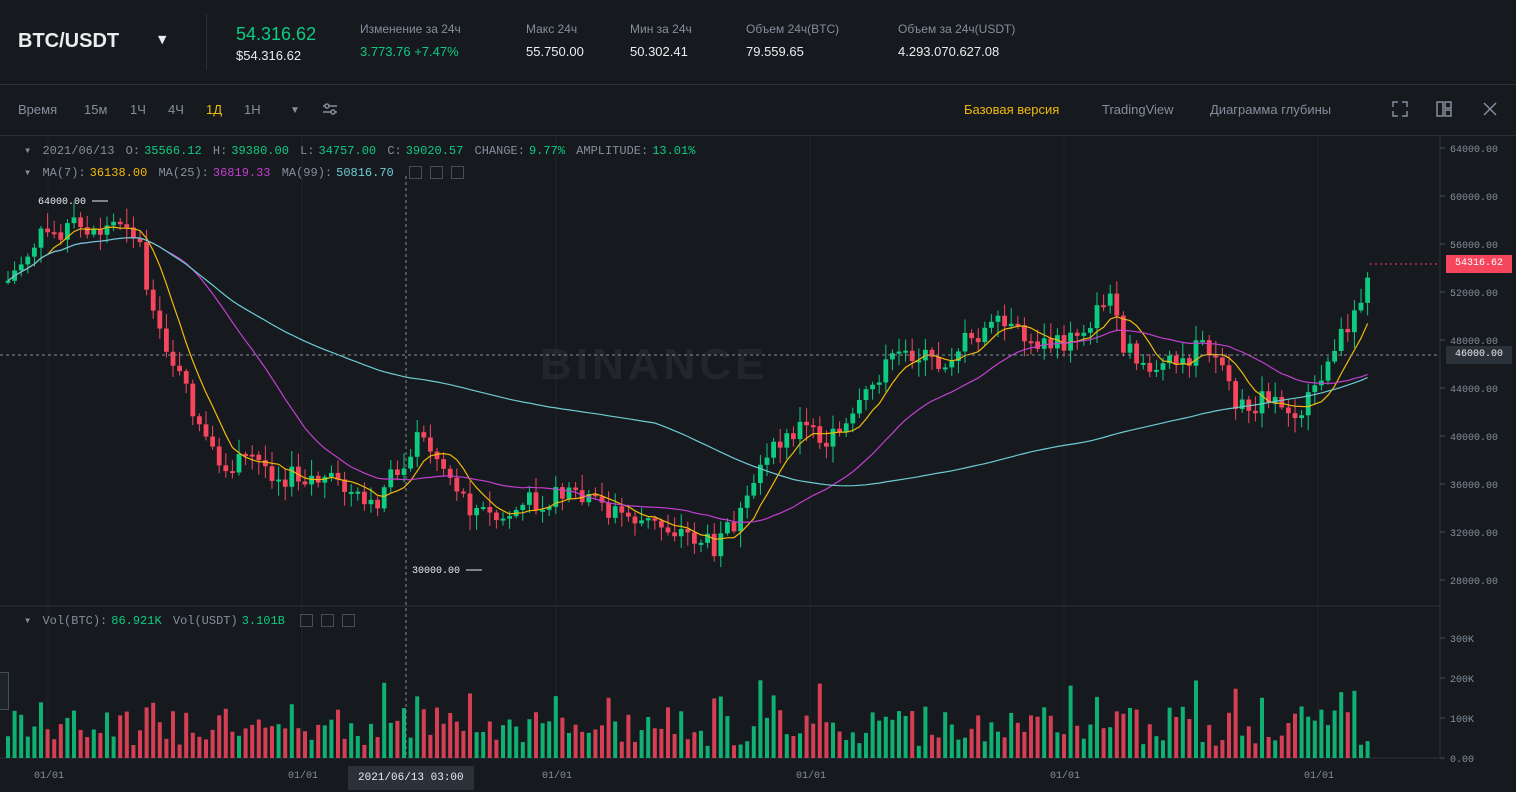 The height and width of the screenshot is (792, 1516). Describe the element at coordinates (176, 109) in the screenshot. I see `interval-4h: 4Ч` at that location.